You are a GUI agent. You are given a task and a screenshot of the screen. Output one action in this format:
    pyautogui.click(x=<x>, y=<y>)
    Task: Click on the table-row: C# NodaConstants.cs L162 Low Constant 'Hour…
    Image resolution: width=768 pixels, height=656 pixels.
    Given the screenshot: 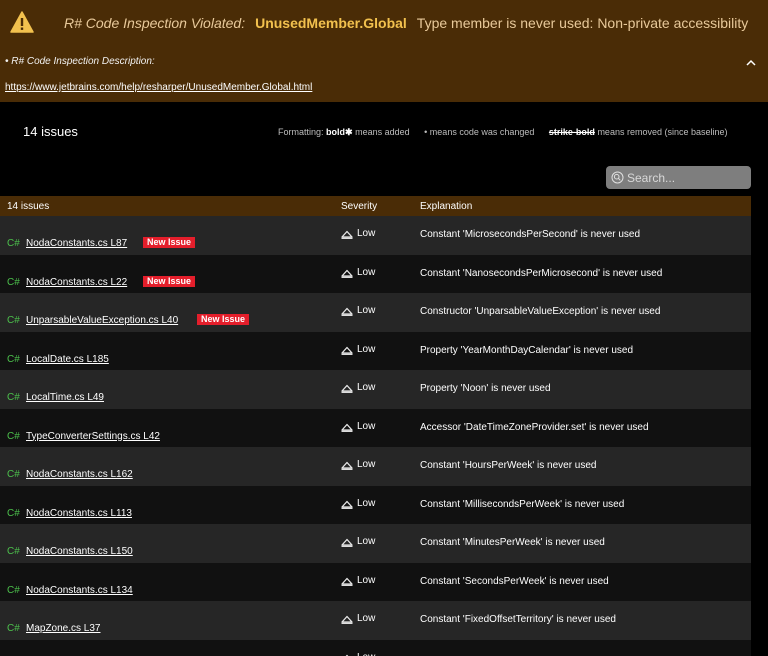 What is the action you would take?
    pyautogui.click(x=375, y=466)
    